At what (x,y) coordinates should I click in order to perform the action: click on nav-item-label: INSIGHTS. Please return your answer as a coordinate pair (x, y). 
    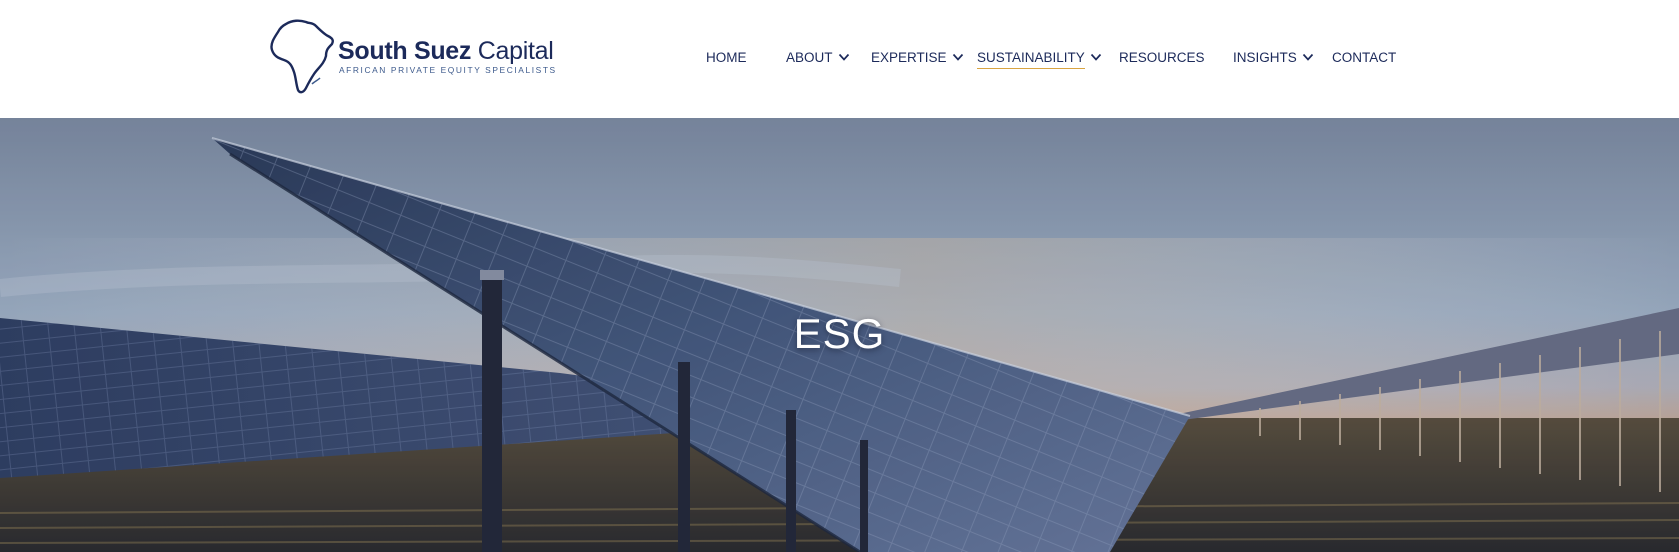
    Looking at the image, I should click on (1265, 57).